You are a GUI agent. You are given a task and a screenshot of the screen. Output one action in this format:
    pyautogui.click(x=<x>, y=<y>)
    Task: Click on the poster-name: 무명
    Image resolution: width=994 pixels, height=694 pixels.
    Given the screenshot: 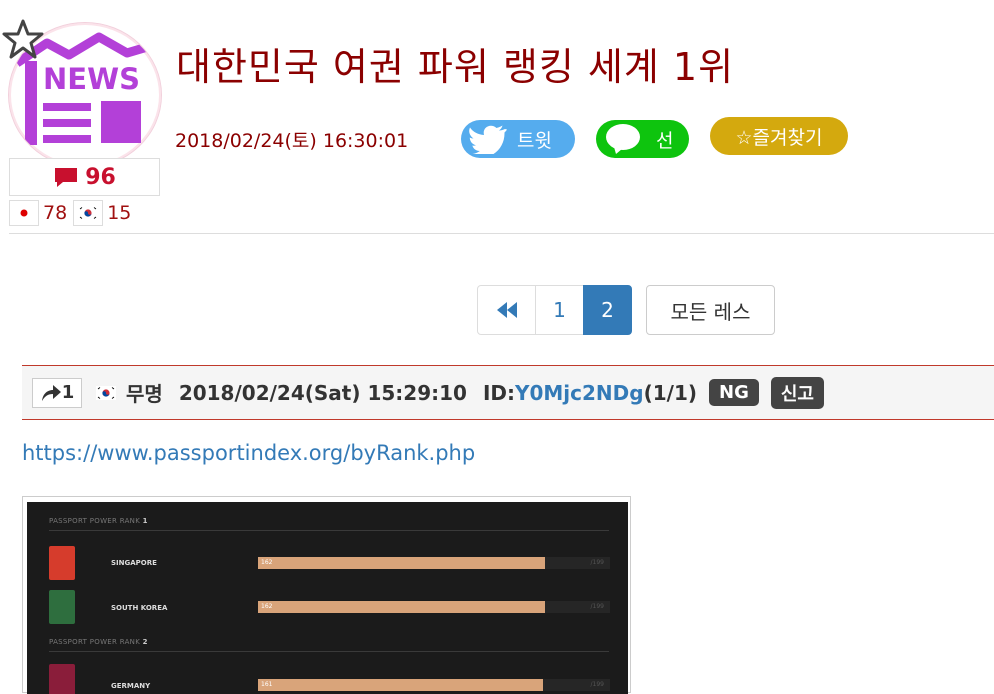 What is the action you would take?
    pyautogui.click(x=144, y=394)
    